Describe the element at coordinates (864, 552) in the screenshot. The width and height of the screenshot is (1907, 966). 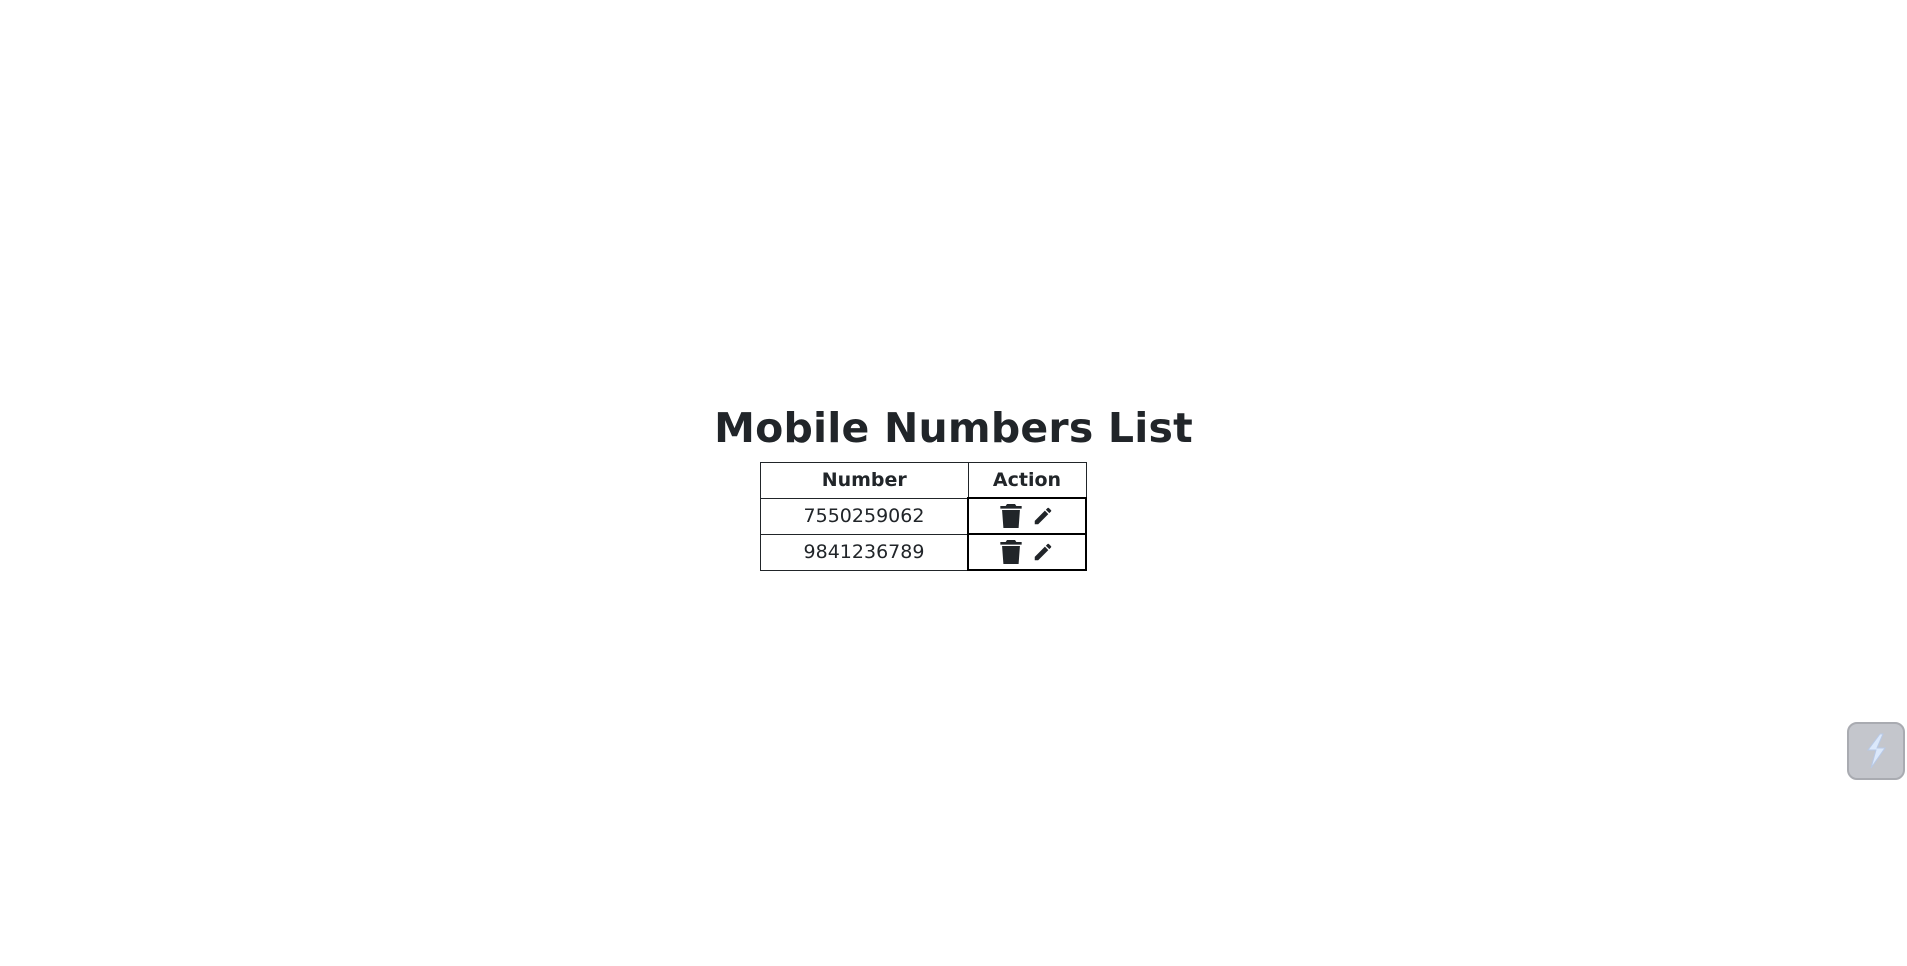
I see `number-cell: 9841236789` at that location.